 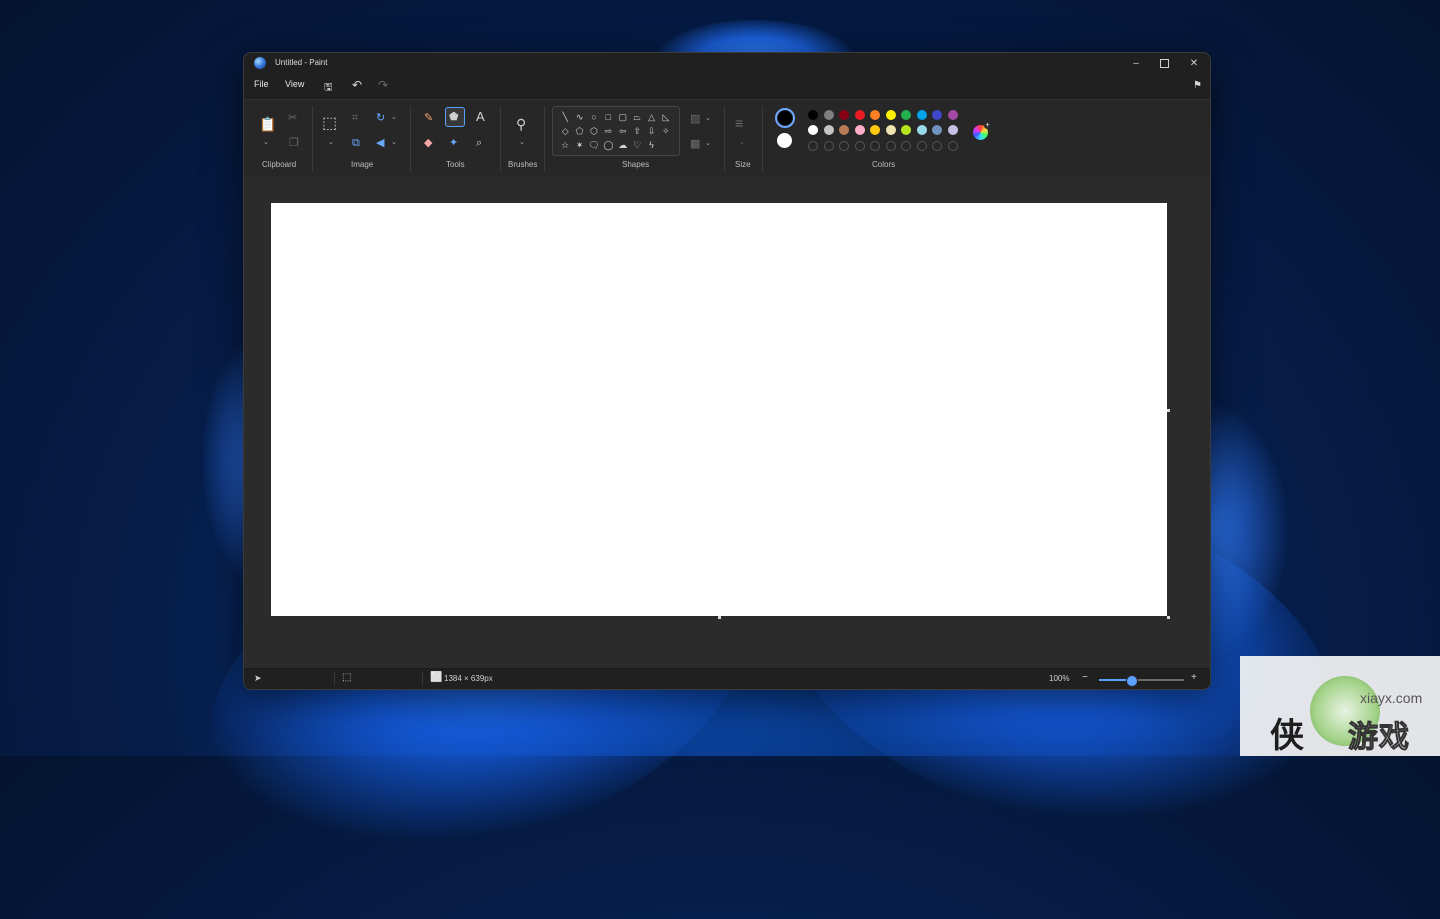 I want to click on zoom-in-icon: +, so click(x=1194, y=677).